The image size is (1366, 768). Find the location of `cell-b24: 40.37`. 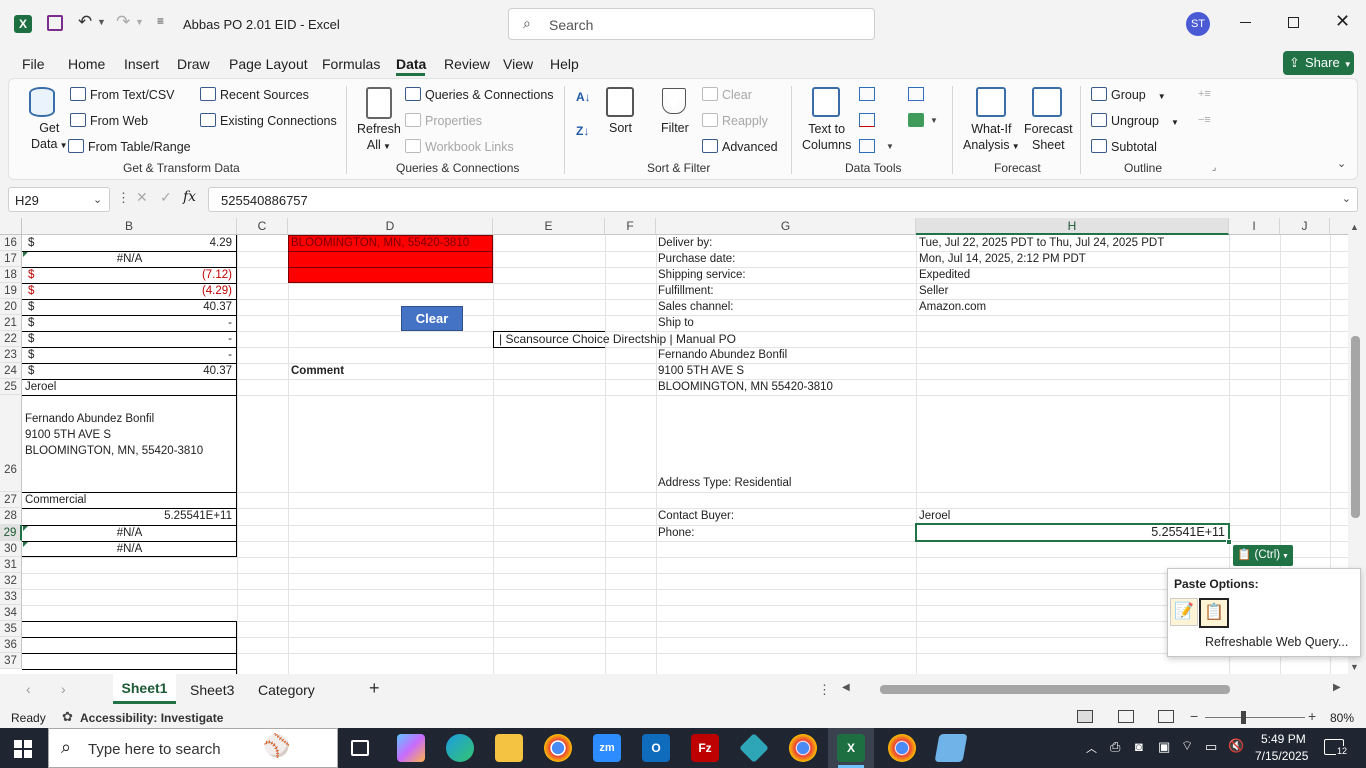

cell-b24: 40.37 is located at coordinates (217, 371).